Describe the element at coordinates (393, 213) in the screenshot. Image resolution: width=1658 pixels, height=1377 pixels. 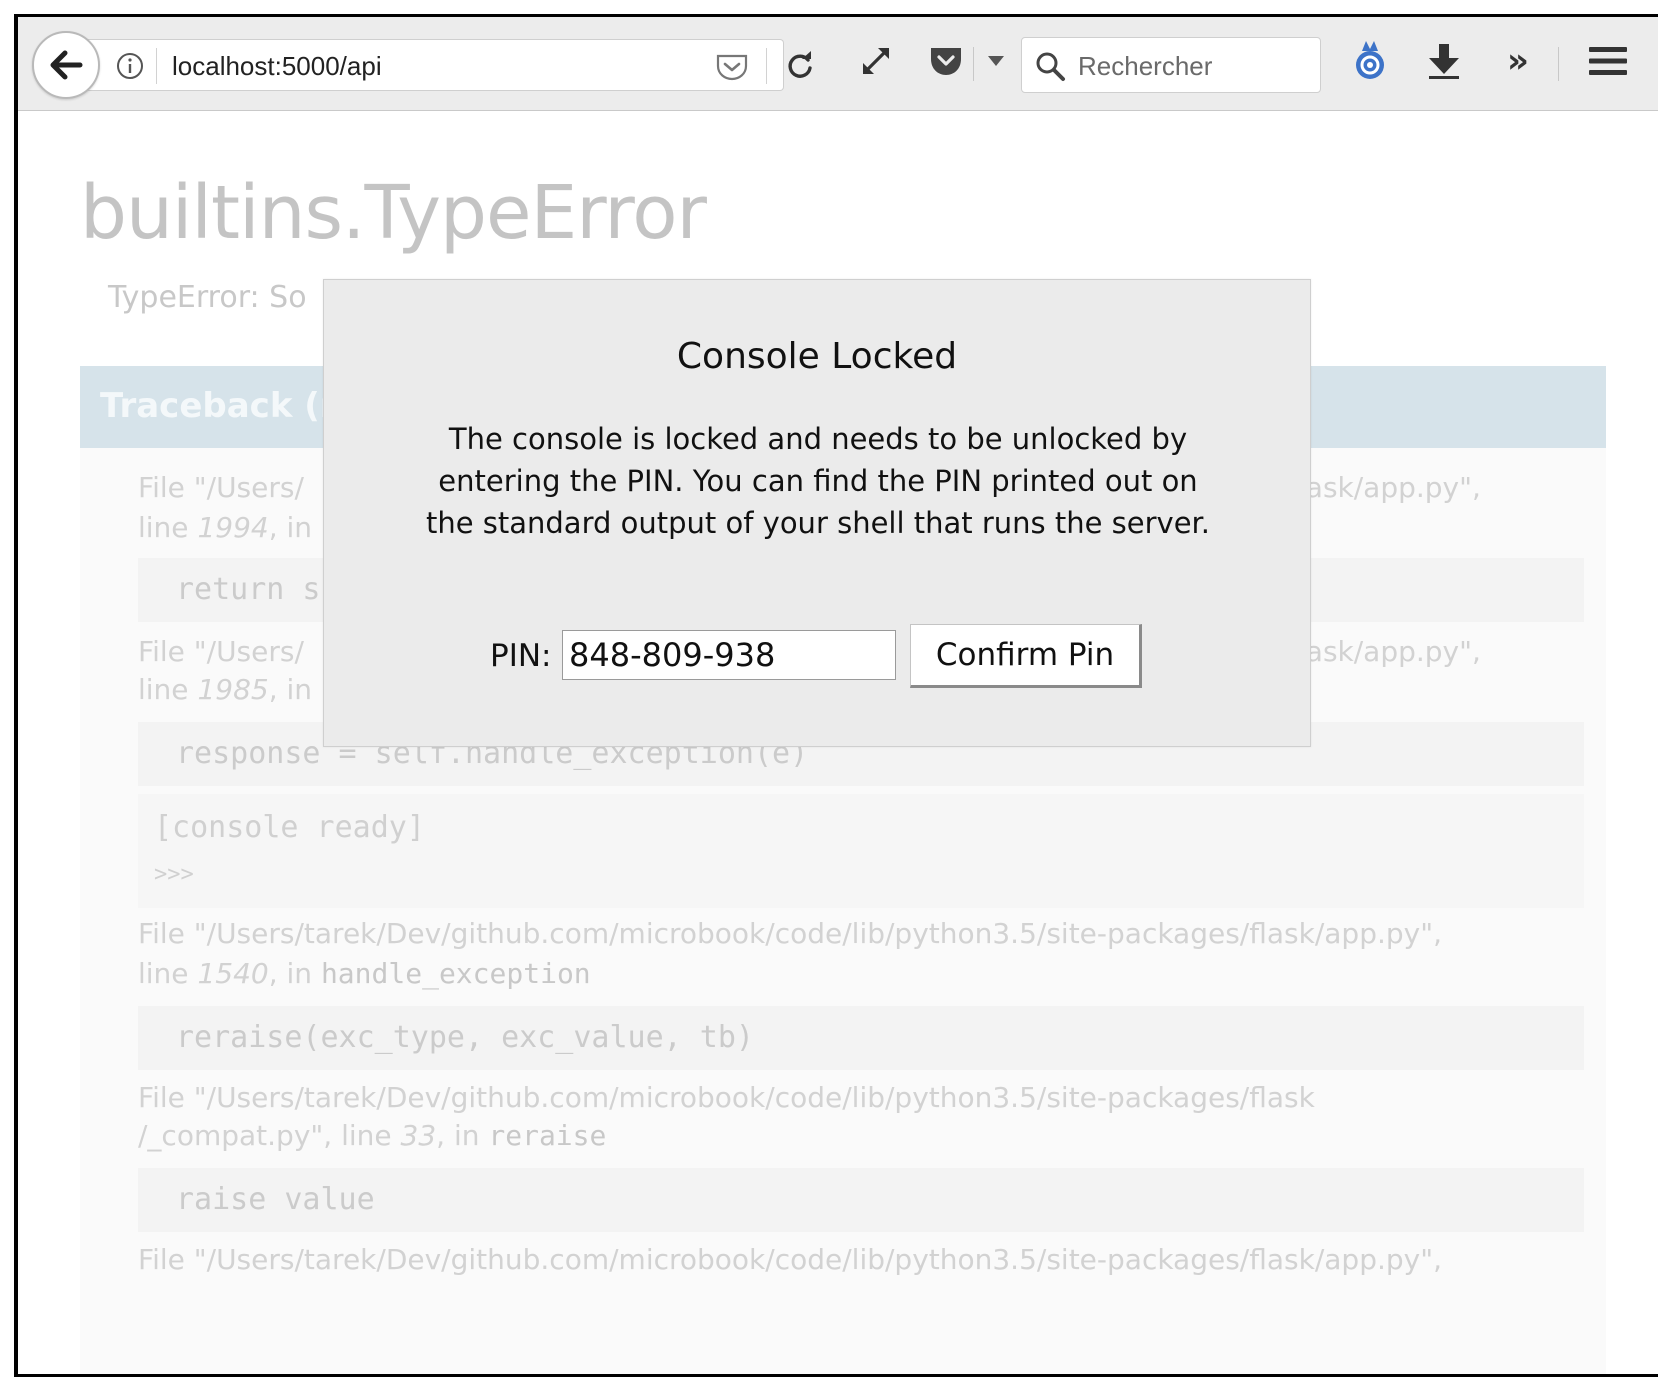
I see `error-title: builtins.TypeError` at that location.